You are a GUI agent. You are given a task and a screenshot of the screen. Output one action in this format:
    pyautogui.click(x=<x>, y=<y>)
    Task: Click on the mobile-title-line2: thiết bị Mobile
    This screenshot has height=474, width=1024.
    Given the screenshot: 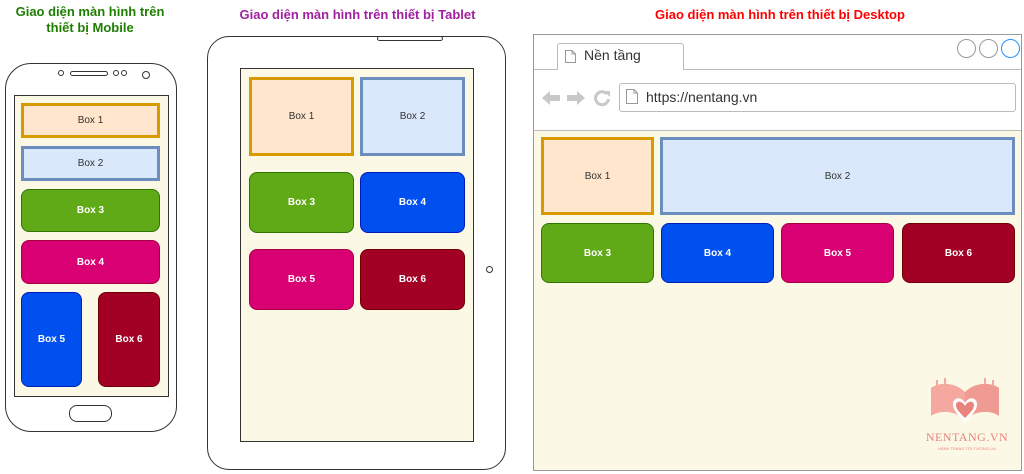 What is the action you would take?
    pyautogui.click(x=90, y=27)
    